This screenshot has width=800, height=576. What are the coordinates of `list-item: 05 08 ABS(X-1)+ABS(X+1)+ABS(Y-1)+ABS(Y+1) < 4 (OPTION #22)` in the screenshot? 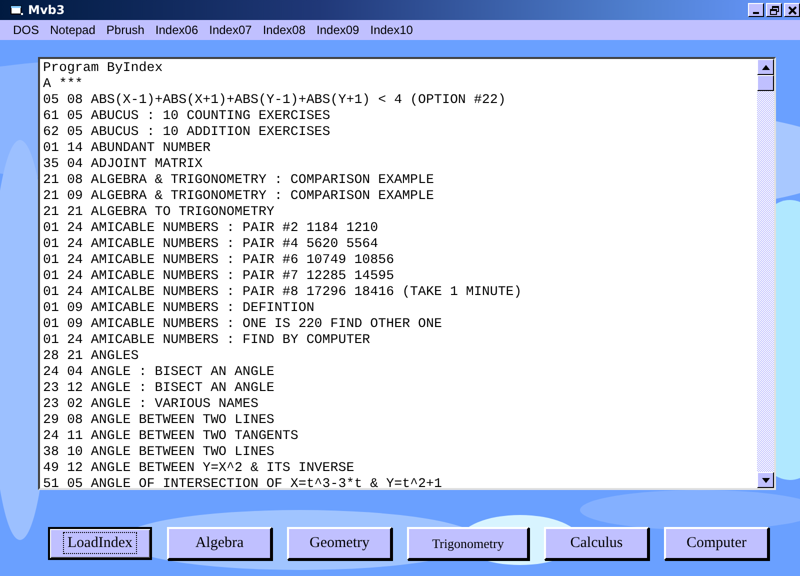 It's located at (400, 100).